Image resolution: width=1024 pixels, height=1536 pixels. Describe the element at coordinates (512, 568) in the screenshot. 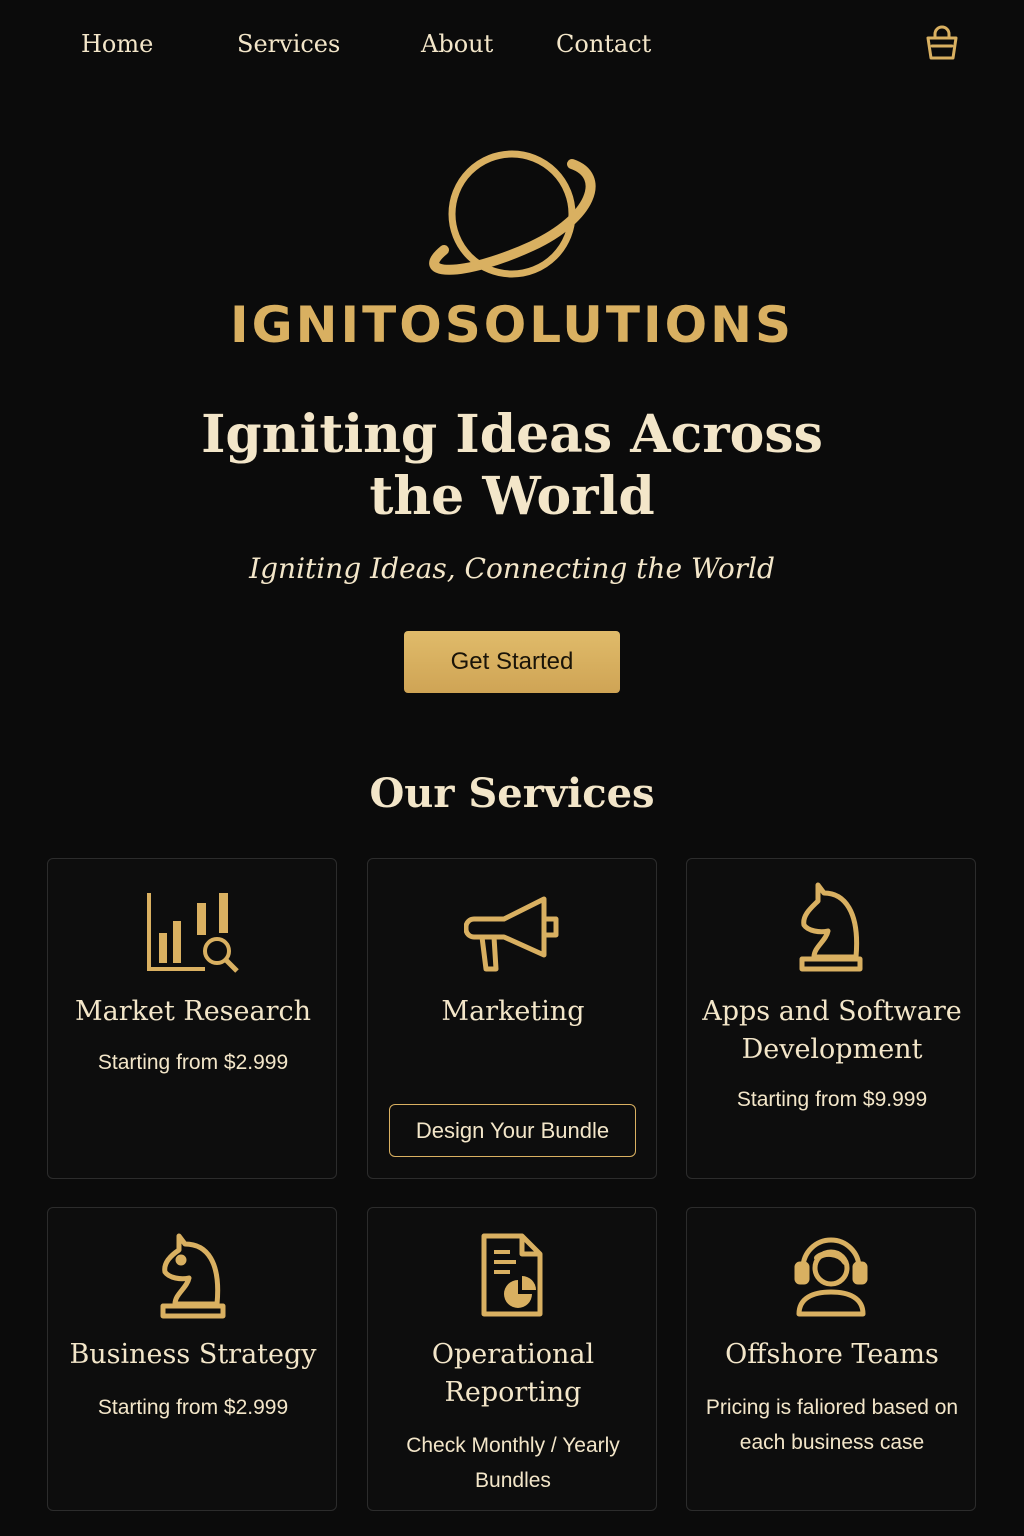

I see `hero-subtitle: Igniting Ideas, Connecting the World` at that location.